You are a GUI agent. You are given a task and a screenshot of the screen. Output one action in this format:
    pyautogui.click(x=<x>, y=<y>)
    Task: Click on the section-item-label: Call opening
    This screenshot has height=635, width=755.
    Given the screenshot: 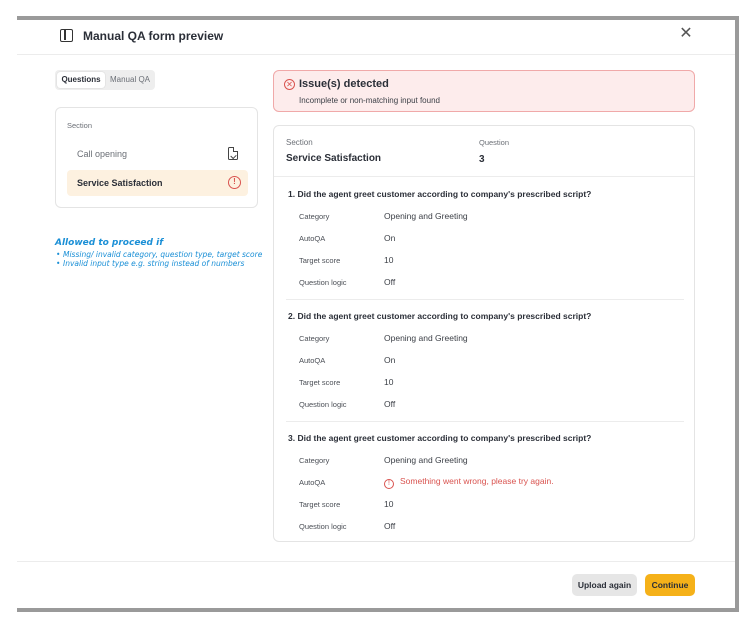 What is the action you would take?
    pyautogui.click(x=102, y=154)
    